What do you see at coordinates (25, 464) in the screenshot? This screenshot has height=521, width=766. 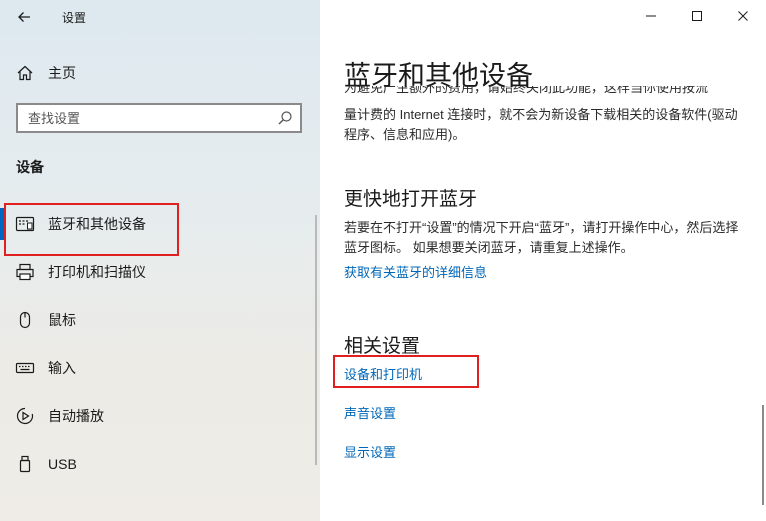 I see `usb-icon` at bounding box center [25, 464].